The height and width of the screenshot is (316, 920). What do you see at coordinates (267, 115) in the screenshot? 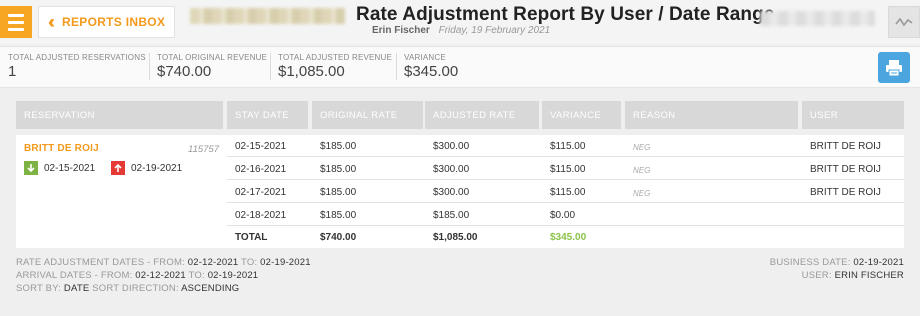
I see `col-stay-date: STAY DATE` at bounding box center [267, 115].